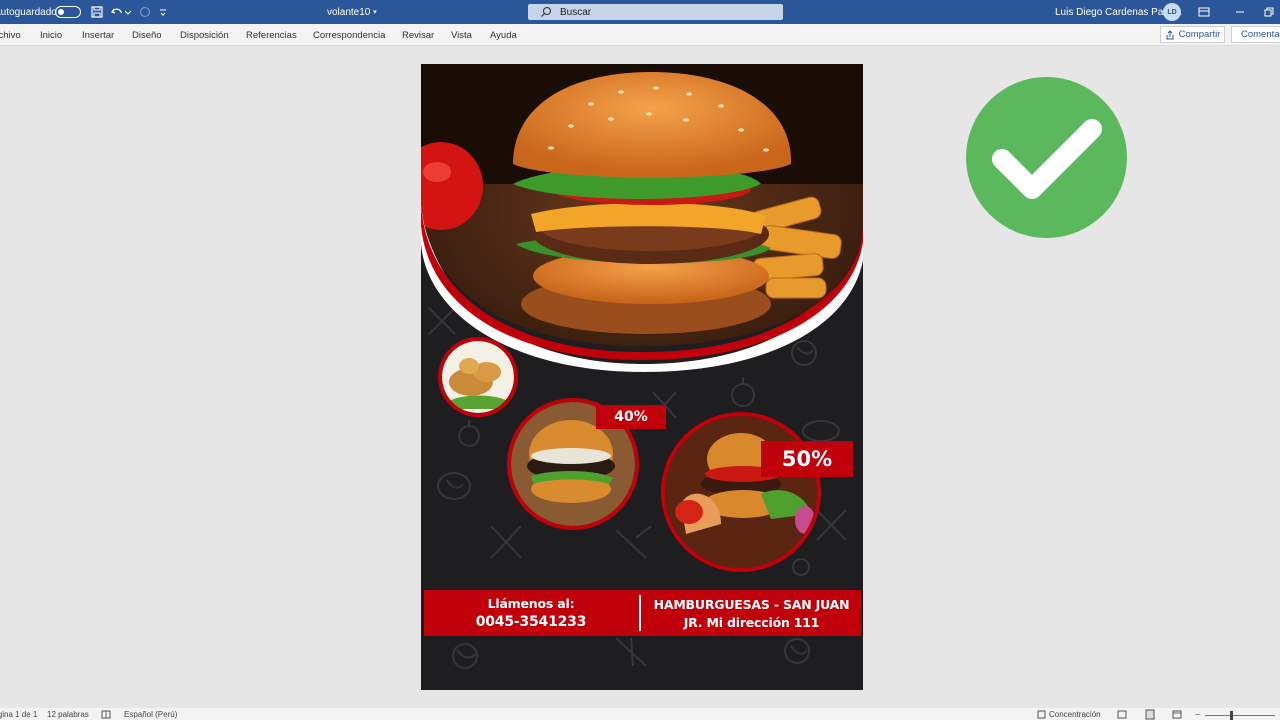  I want to click on checkmark-icon, so click(1046, 157).